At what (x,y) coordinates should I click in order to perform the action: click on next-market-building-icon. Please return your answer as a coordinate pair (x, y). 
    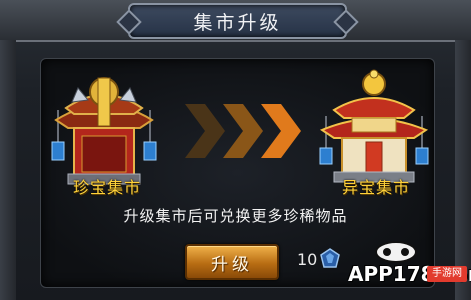
    Looking at the image, I should click on (374, 126).